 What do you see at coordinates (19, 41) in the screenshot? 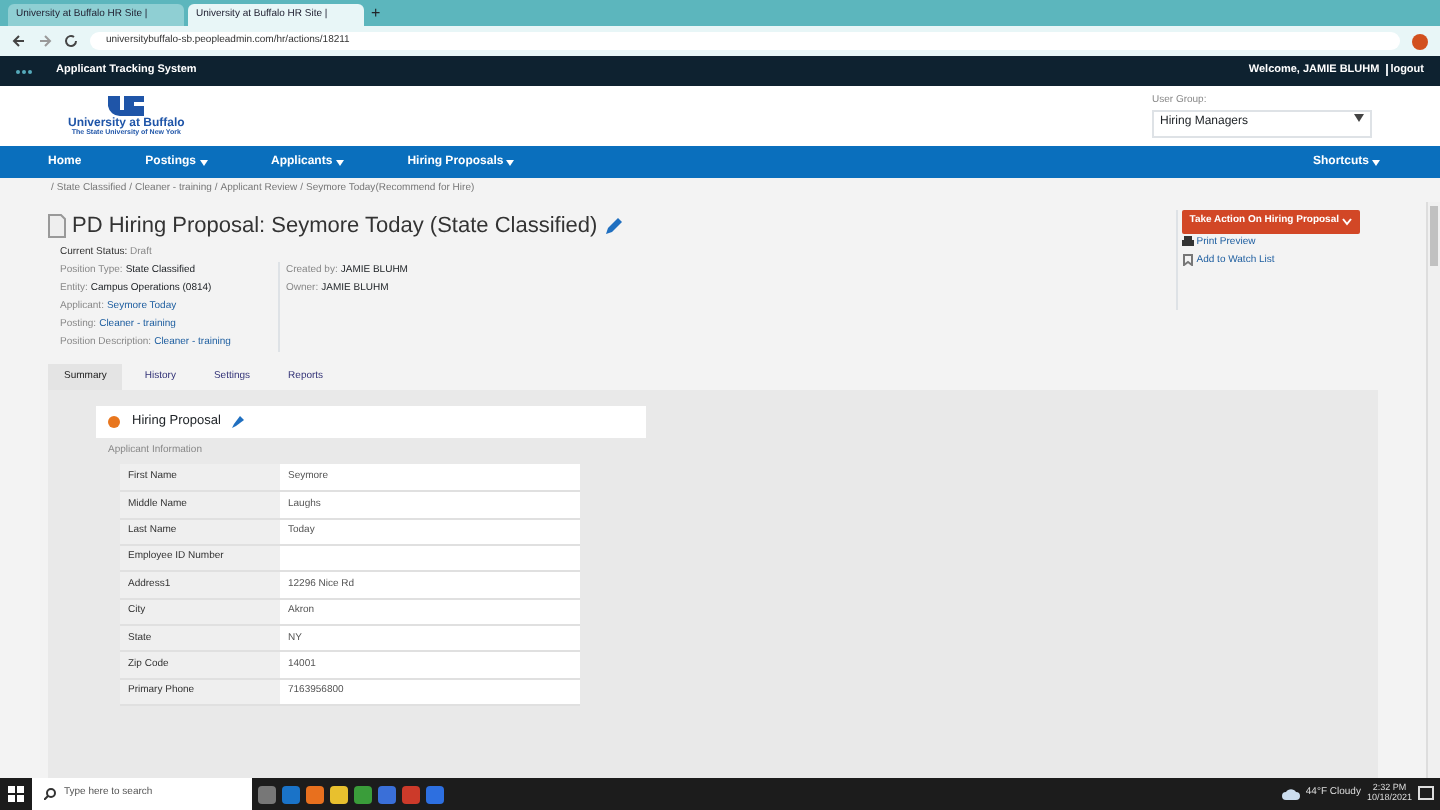
I see `back-icon` at bounding box center [19, 41].